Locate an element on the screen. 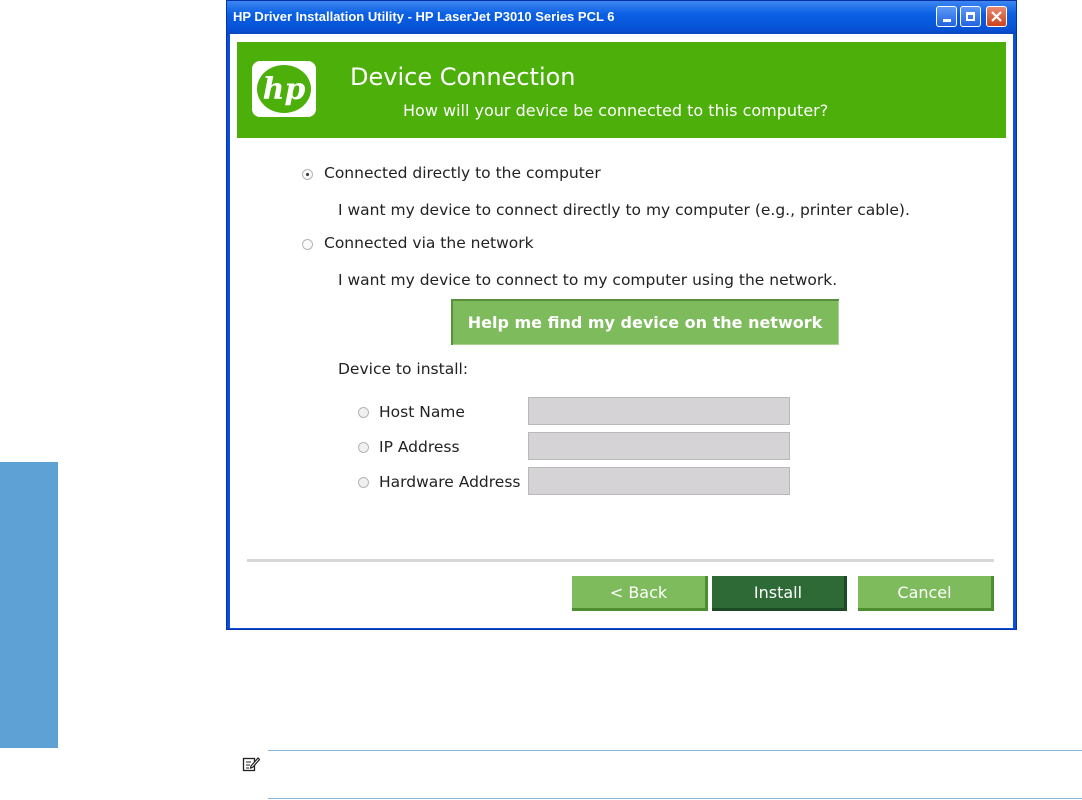  maximize-icon is located at coordinates (970, 16).